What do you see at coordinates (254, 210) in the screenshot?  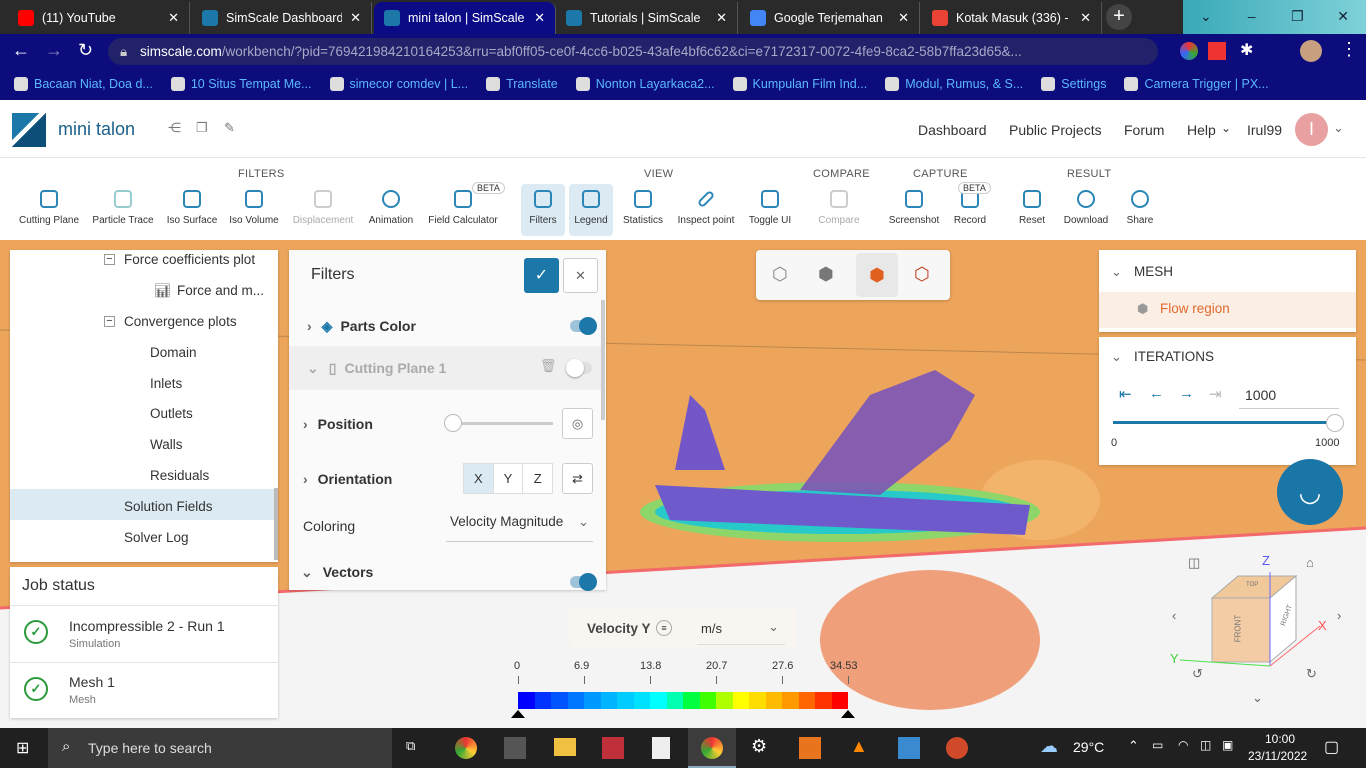 I see `iso-volume-button: Iso Volume` at bounding box center [254, 210].